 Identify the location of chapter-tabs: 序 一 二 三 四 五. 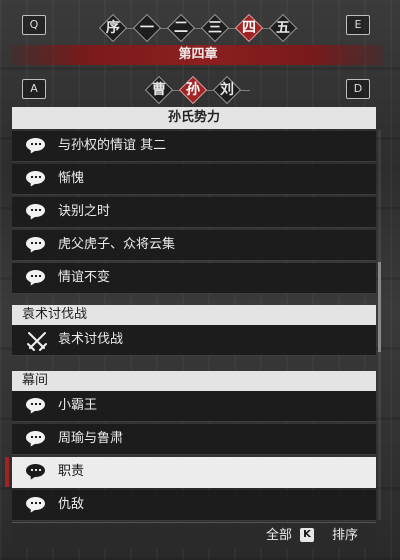
(198, 28).